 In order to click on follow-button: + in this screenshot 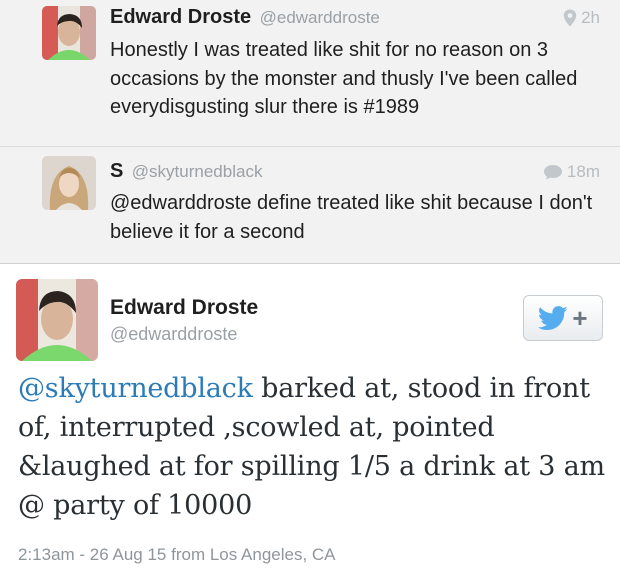, I will do `click(563, 318)`.